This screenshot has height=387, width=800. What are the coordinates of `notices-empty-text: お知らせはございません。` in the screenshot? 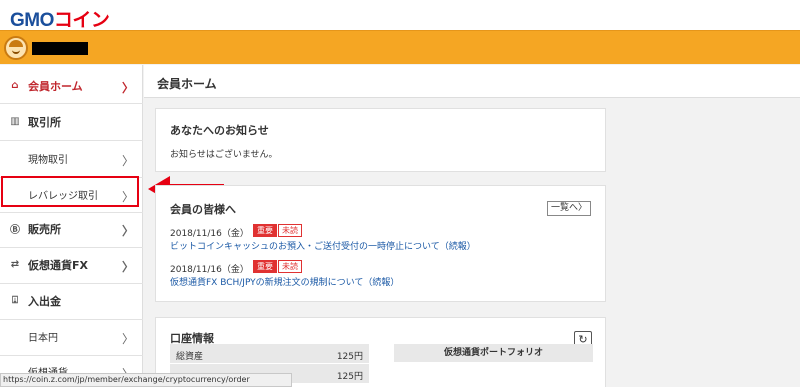 It's located at (224, 155).